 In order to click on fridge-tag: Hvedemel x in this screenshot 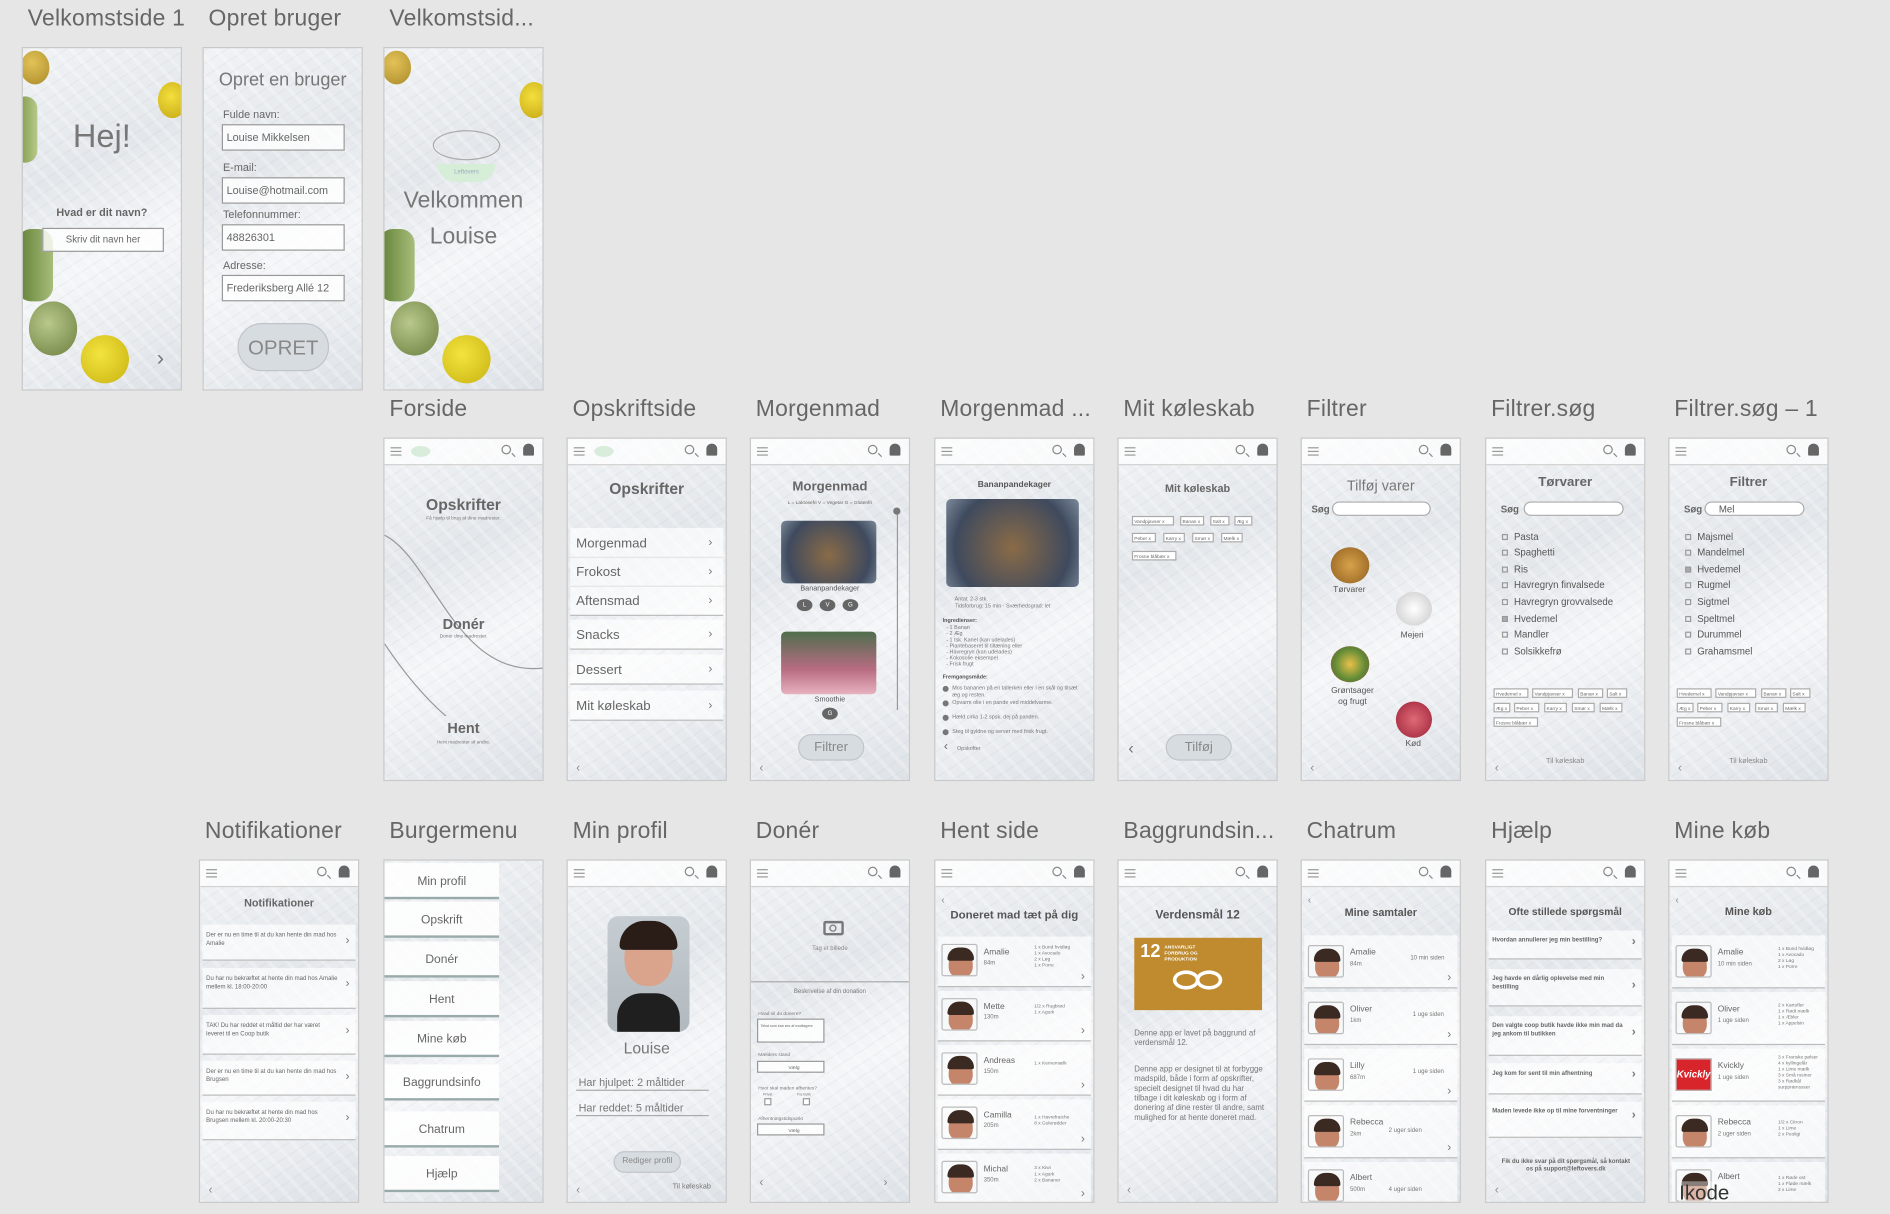, I will do `click(1694, 693)`.